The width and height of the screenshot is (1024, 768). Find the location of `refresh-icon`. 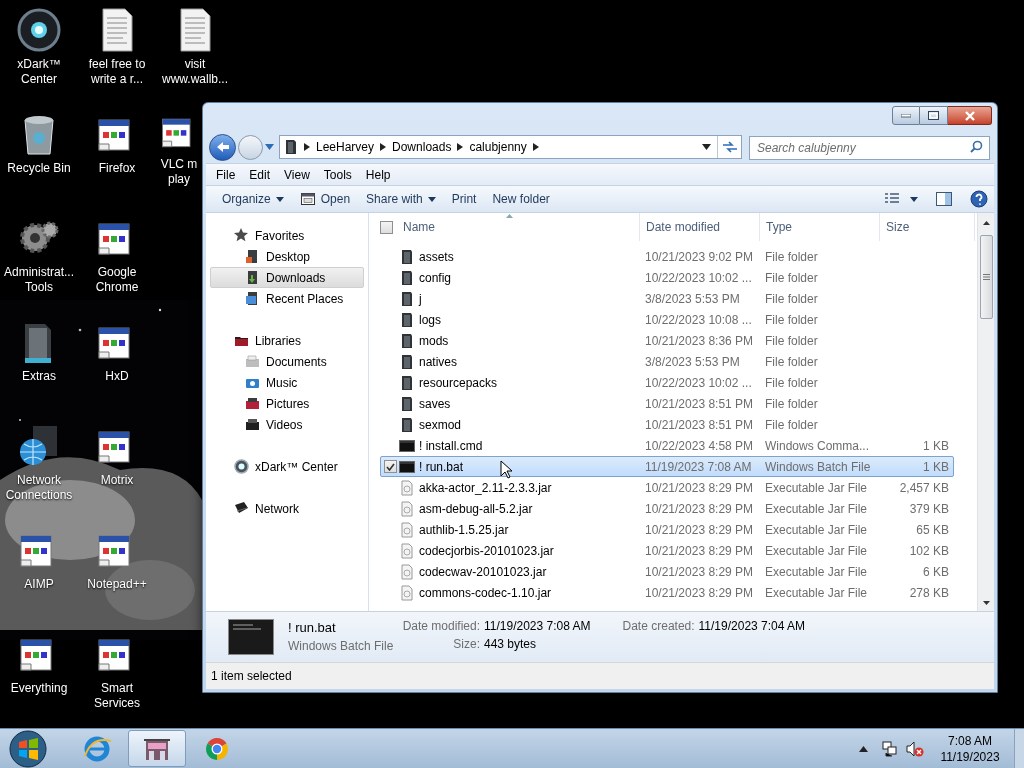

refresh-icon is located at coordinates (729, 147).